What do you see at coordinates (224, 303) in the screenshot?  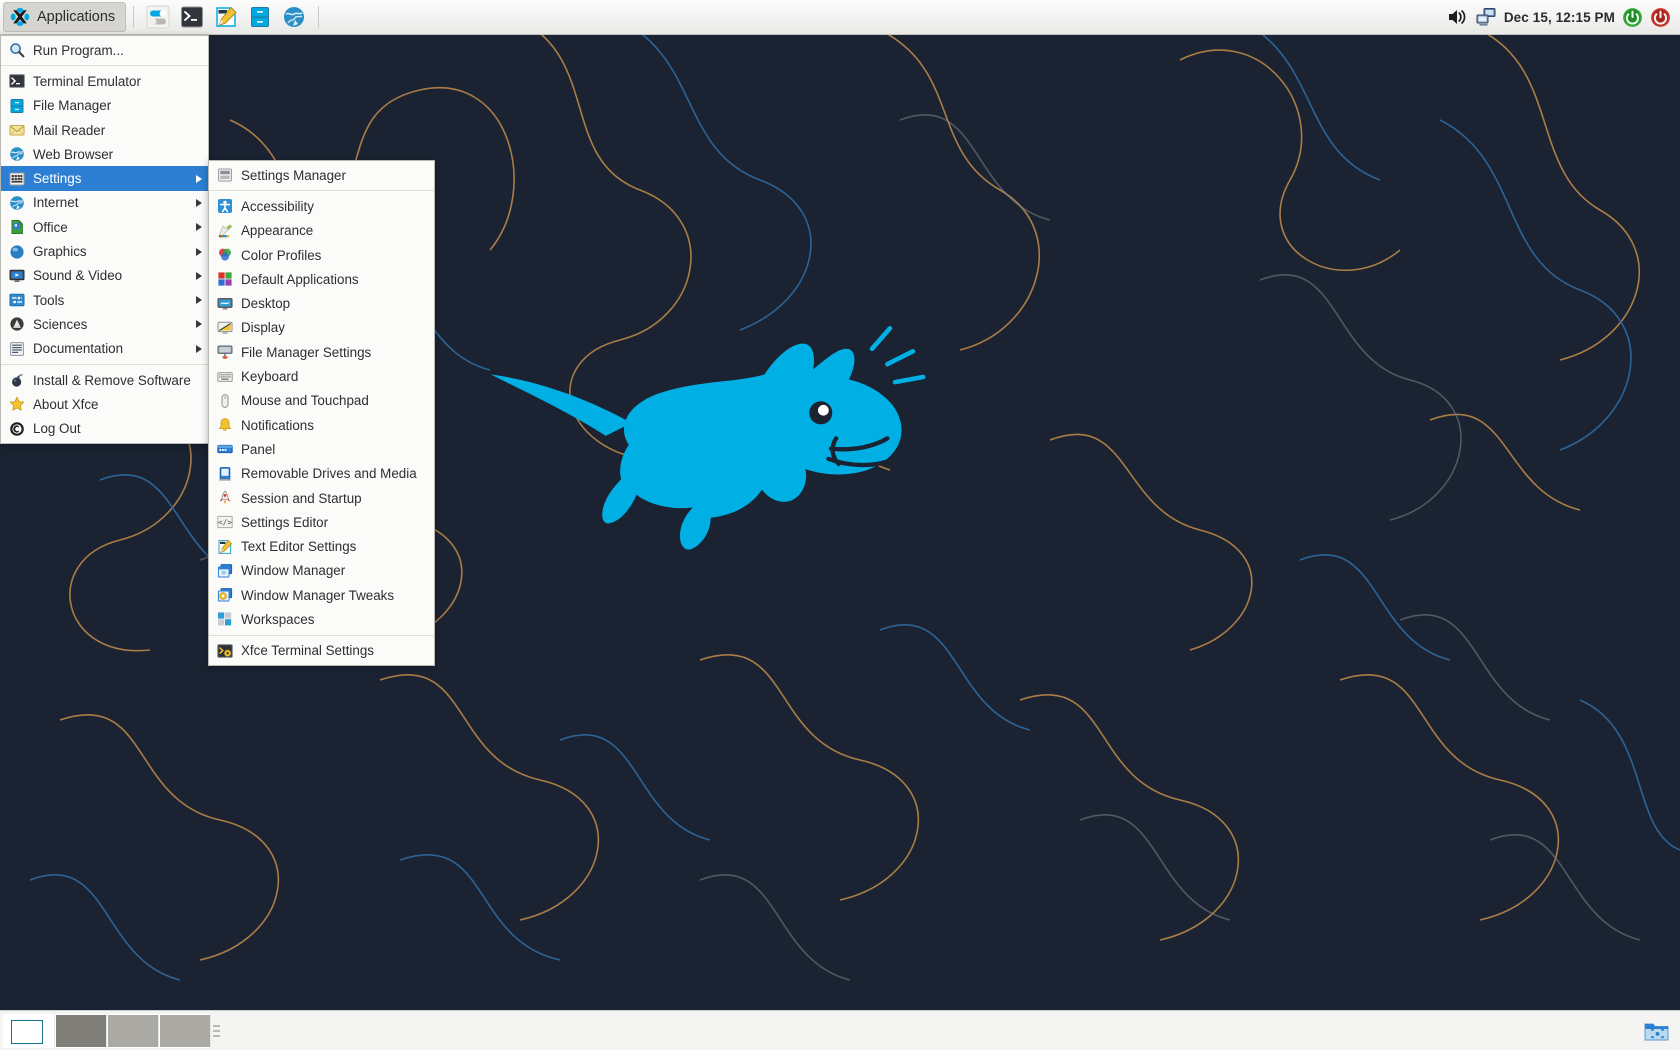 I see `desktop-monitor-icon` at bounding box center [224, 303].